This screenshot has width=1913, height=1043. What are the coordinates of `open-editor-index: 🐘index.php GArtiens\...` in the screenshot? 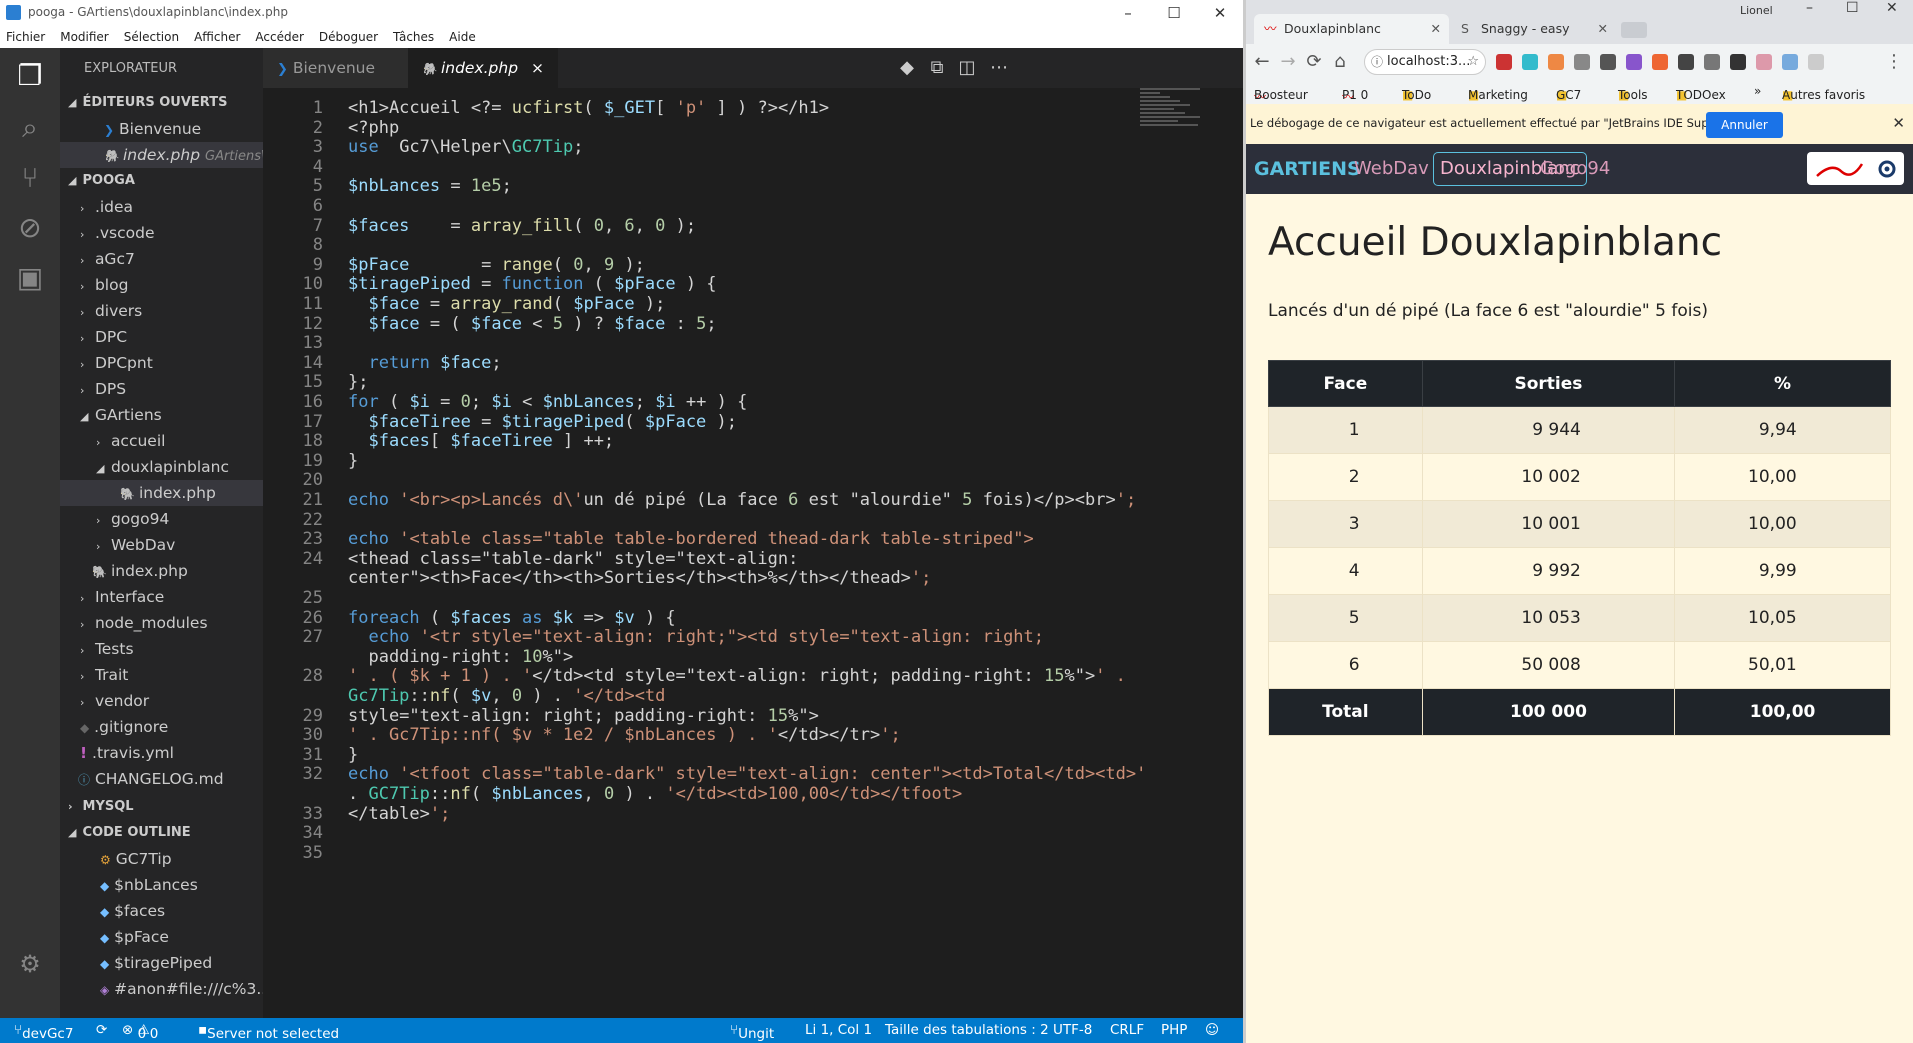 It's located at (161, 155).